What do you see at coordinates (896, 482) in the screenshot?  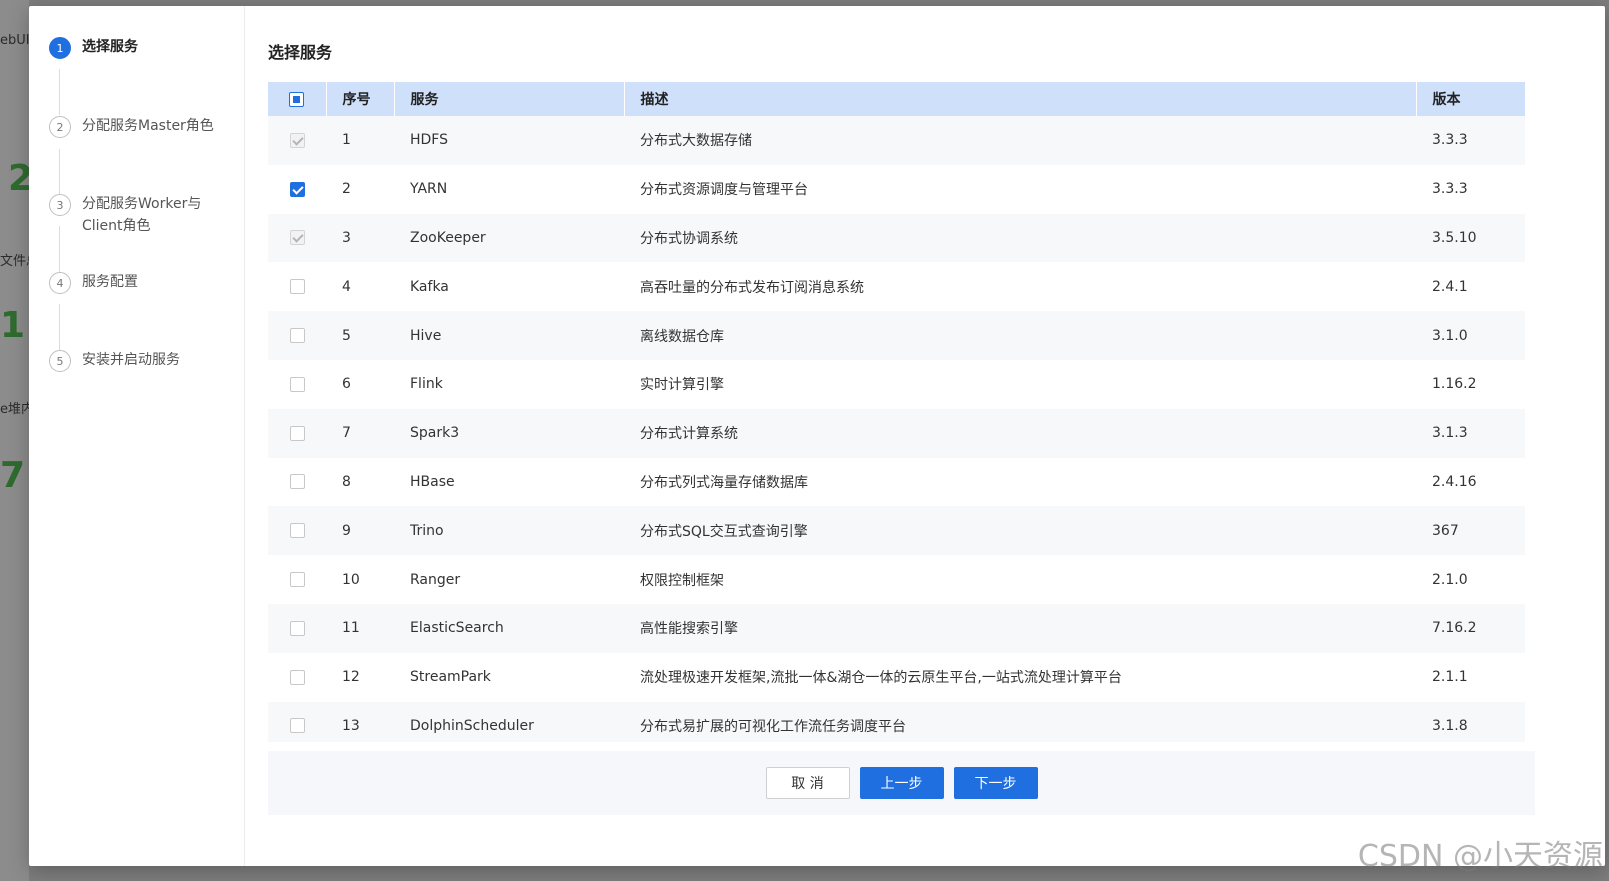 I see `table-row: 8 HBase 分布式列式海量存储数据库 2.4.16` at bounding box center [896, 482].